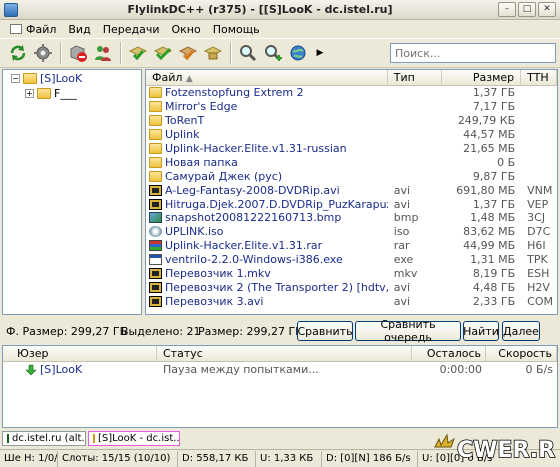 This screenshot has width=560, height=467. I want to click on tree-root: − [S]LooK, so click(72, 78).